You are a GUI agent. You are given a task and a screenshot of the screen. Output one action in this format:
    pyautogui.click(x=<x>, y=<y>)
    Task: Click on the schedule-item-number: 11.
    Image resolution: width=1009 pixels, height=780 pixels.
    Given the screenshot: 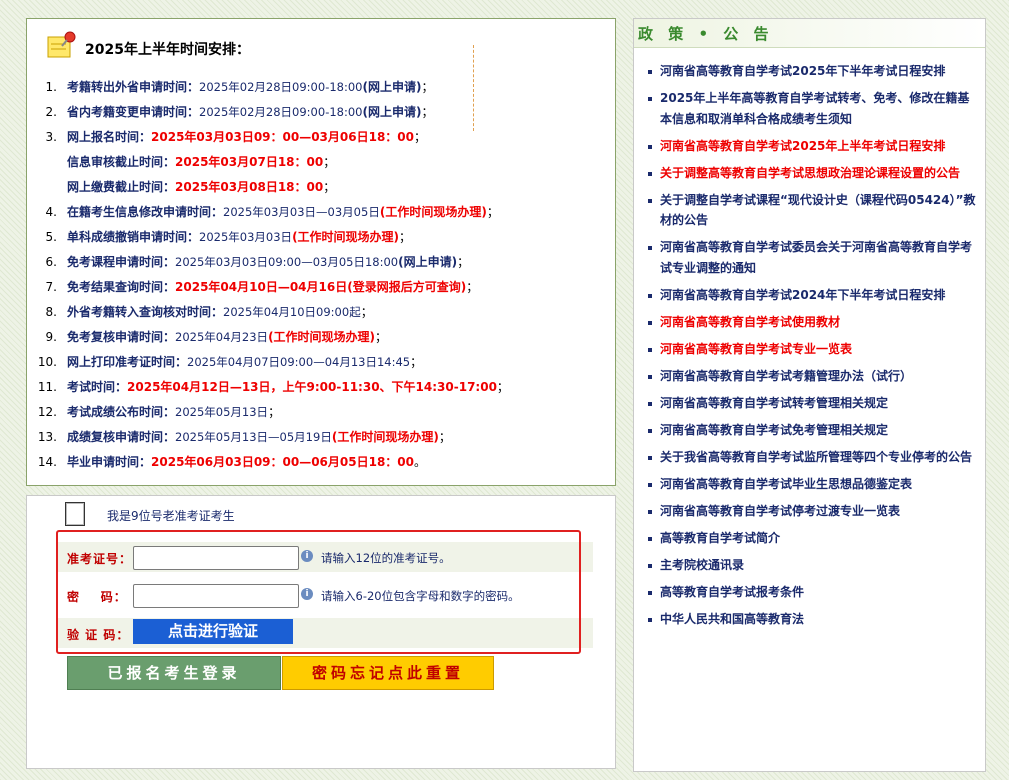 What is the action you would take?
    pyautogui.click(x=47, y=387)
    